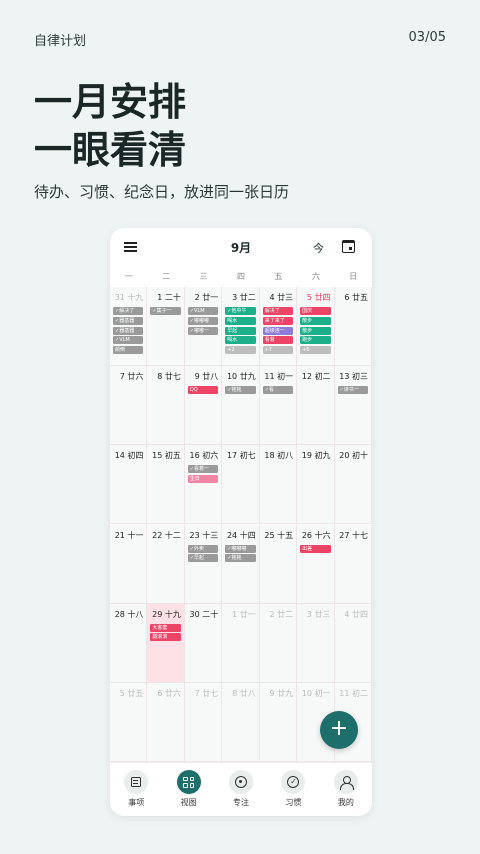 This screenshot has width=480, height=854. Describe the element at coordinates (203, 558) in the screenshot. I see `event-chip: ✓早起` at that location.